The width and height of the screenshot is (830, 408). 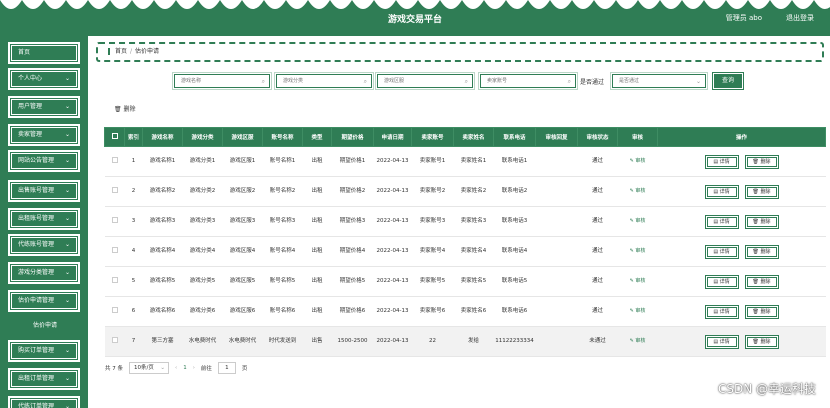 What do you see at coordinates (202, 311) in the screenshot?
I see `table-cell: 游戏分类6` at bounding box center [202, 311].